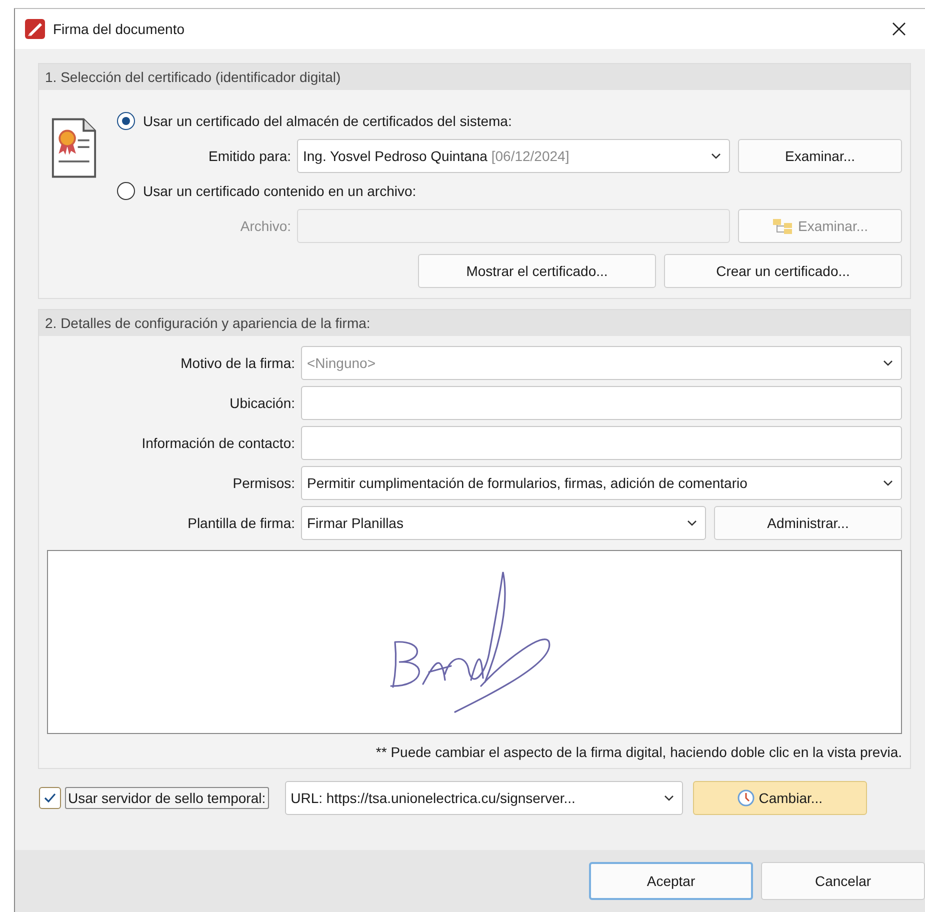 The height and width of the screenshot is (912, 925). I want to click on field-label: Ubicación:, so click(261, 403).